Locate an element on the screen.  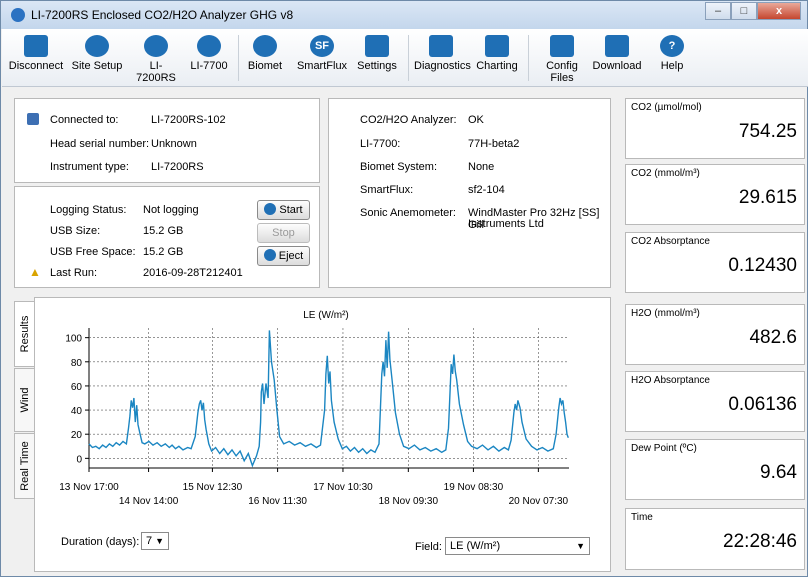
y-tick-label: 20 is located at coordinates (77, 435).